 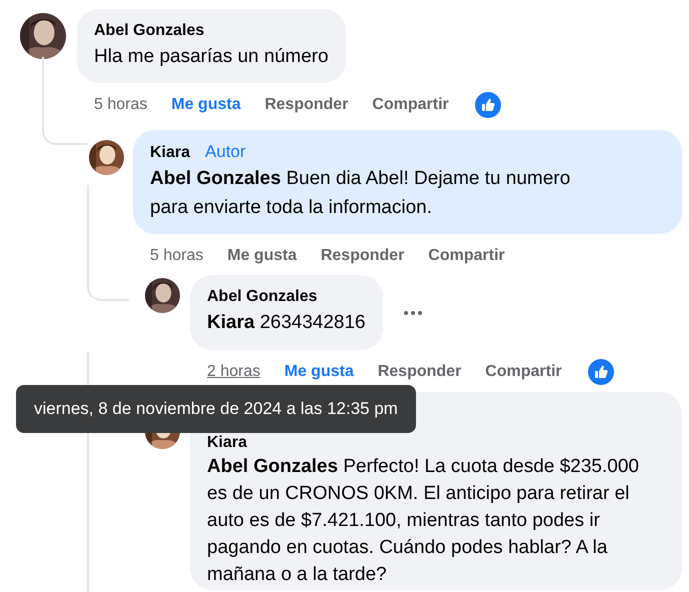 What do you see at coordinates (216, 409) in the screenshot?
I see `date-tooltip: viernes, 8 de noviembre de 2024 a las 12:35 pm` at bounding box center [216, 409].